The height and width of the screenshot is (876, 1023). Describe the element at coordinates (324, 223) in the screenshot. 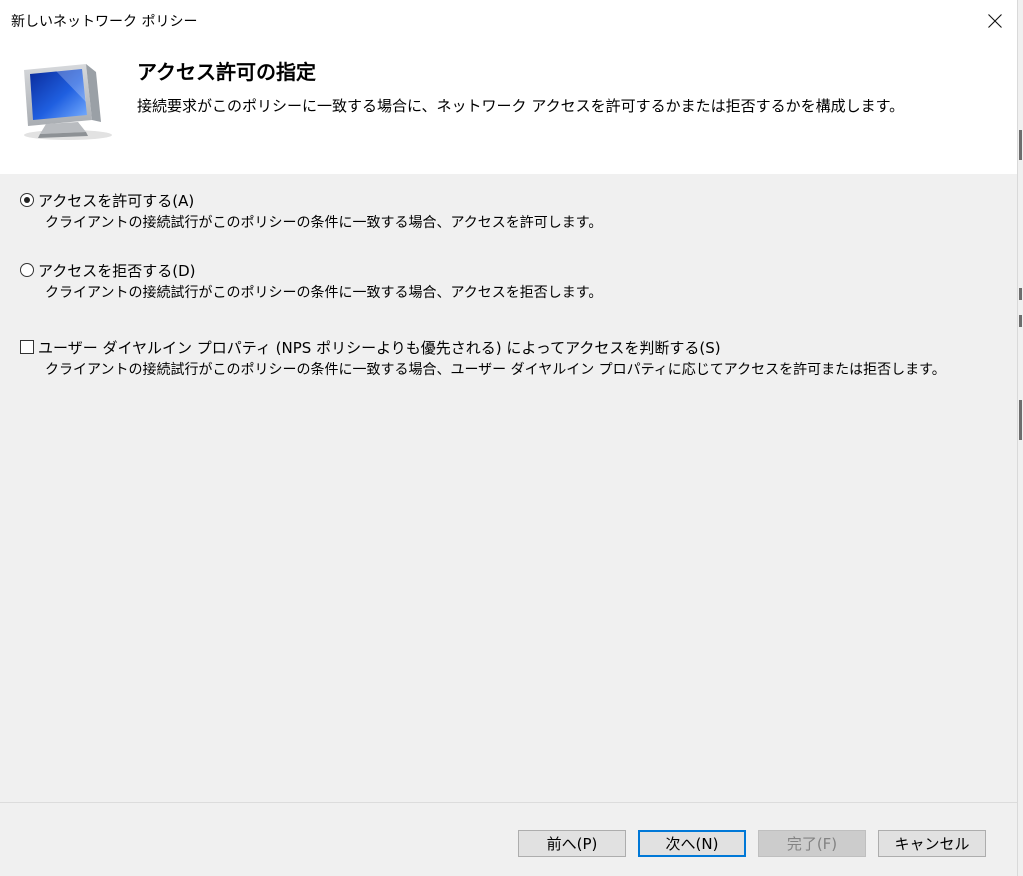

I see `grant-access-description: クライアントの接続試行がこのポリシーの条件に一致する場合、アクセスを許可します。` at that location.